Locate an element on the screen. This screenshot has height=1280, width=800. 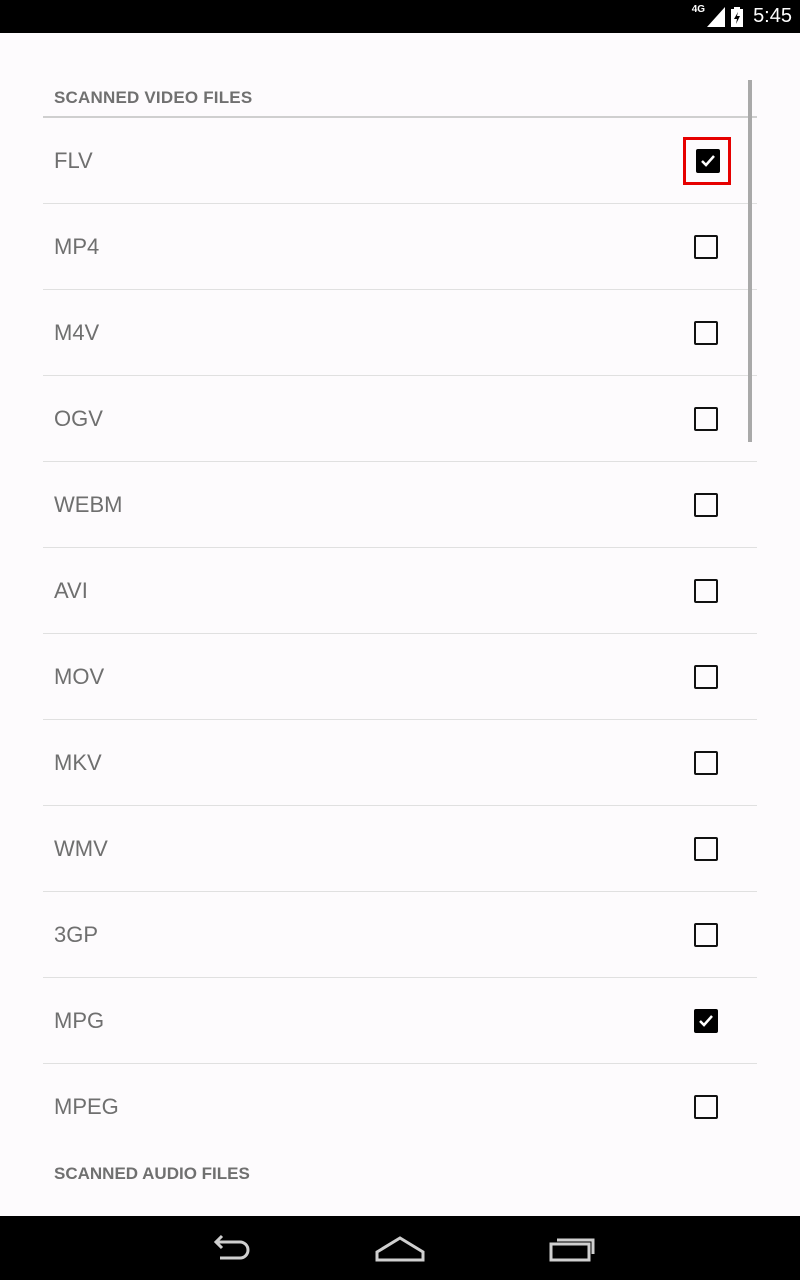
format-label: M4V is located at coordinates (77, 332).